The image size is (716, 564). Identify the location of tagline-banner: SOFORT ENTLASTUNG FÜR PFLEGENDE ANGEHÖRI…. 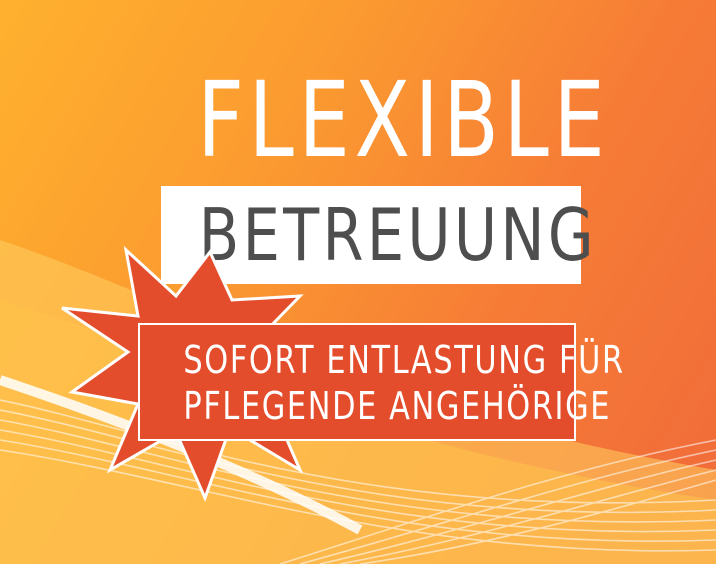
(381, 382).